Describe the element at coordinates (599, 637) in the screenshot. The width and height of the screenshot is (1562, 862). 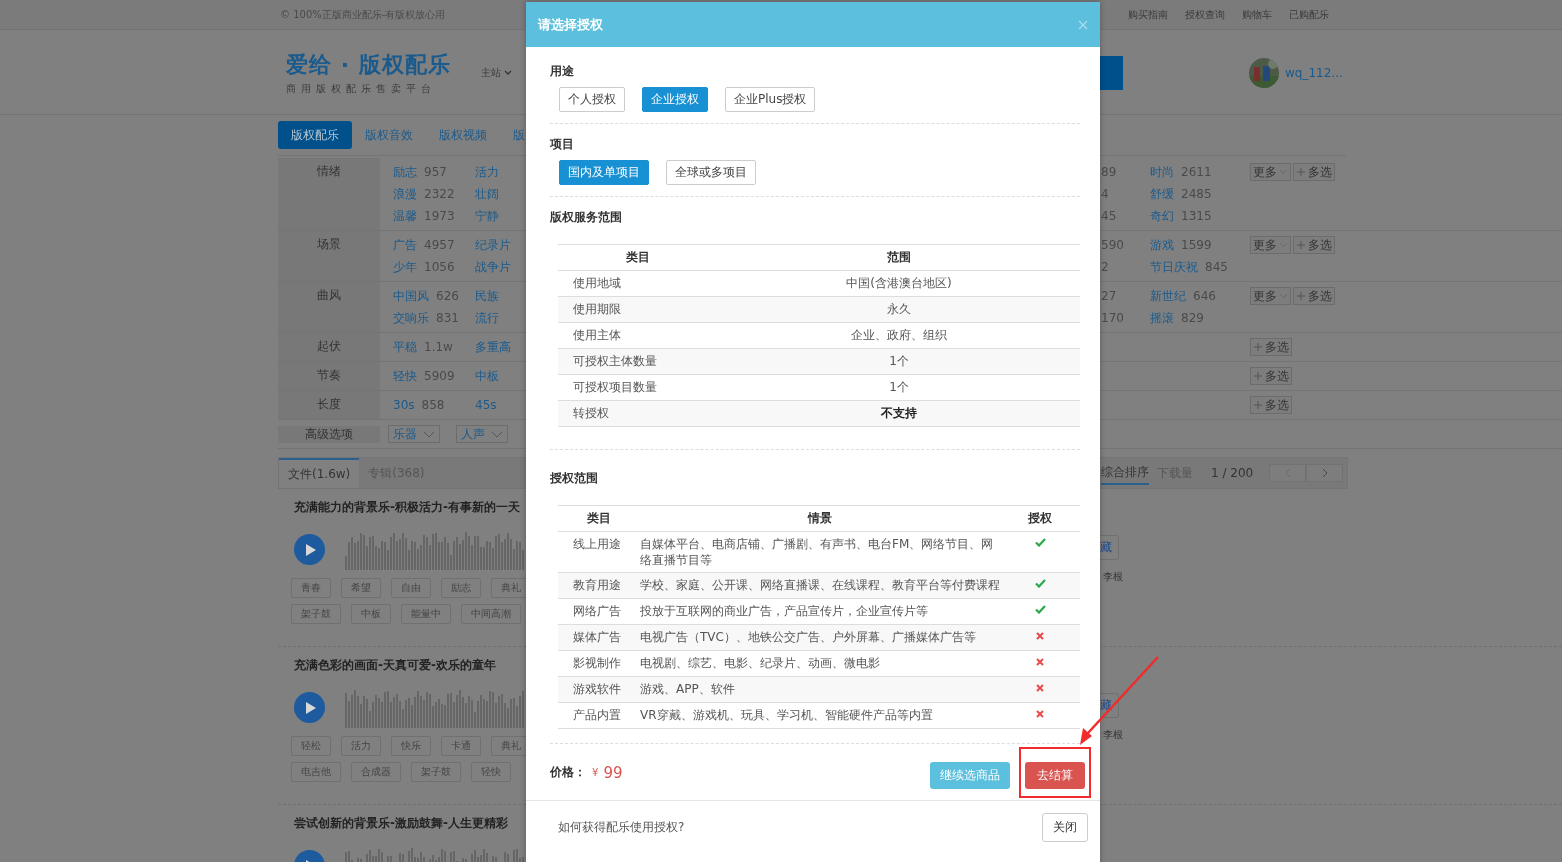
I see `table-cell: 媒体广告` at that location.